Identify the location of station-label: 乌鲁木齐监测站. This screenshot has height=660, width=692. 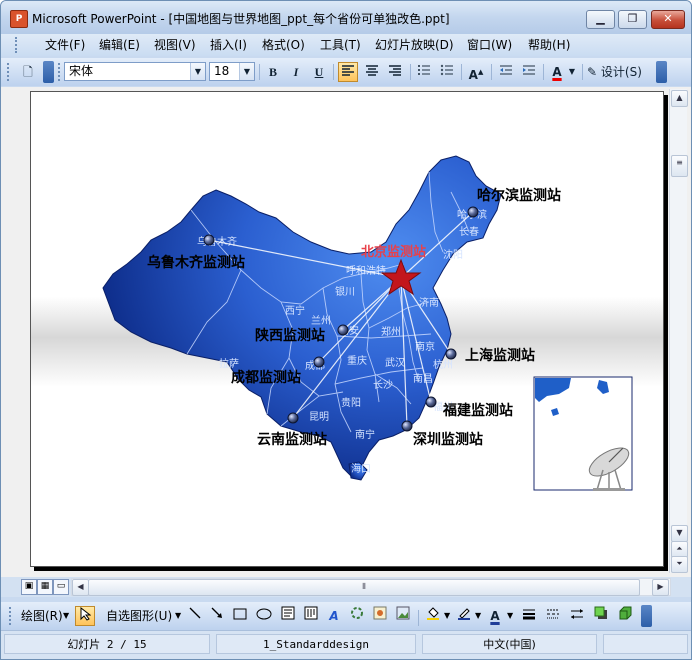
(196, 262).